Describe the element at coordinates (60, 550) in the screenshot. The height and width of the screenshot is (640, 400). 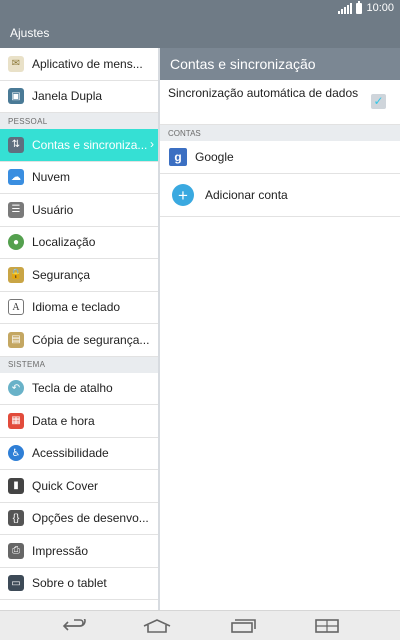
I see `settings-item-label: Impressão` at that location.